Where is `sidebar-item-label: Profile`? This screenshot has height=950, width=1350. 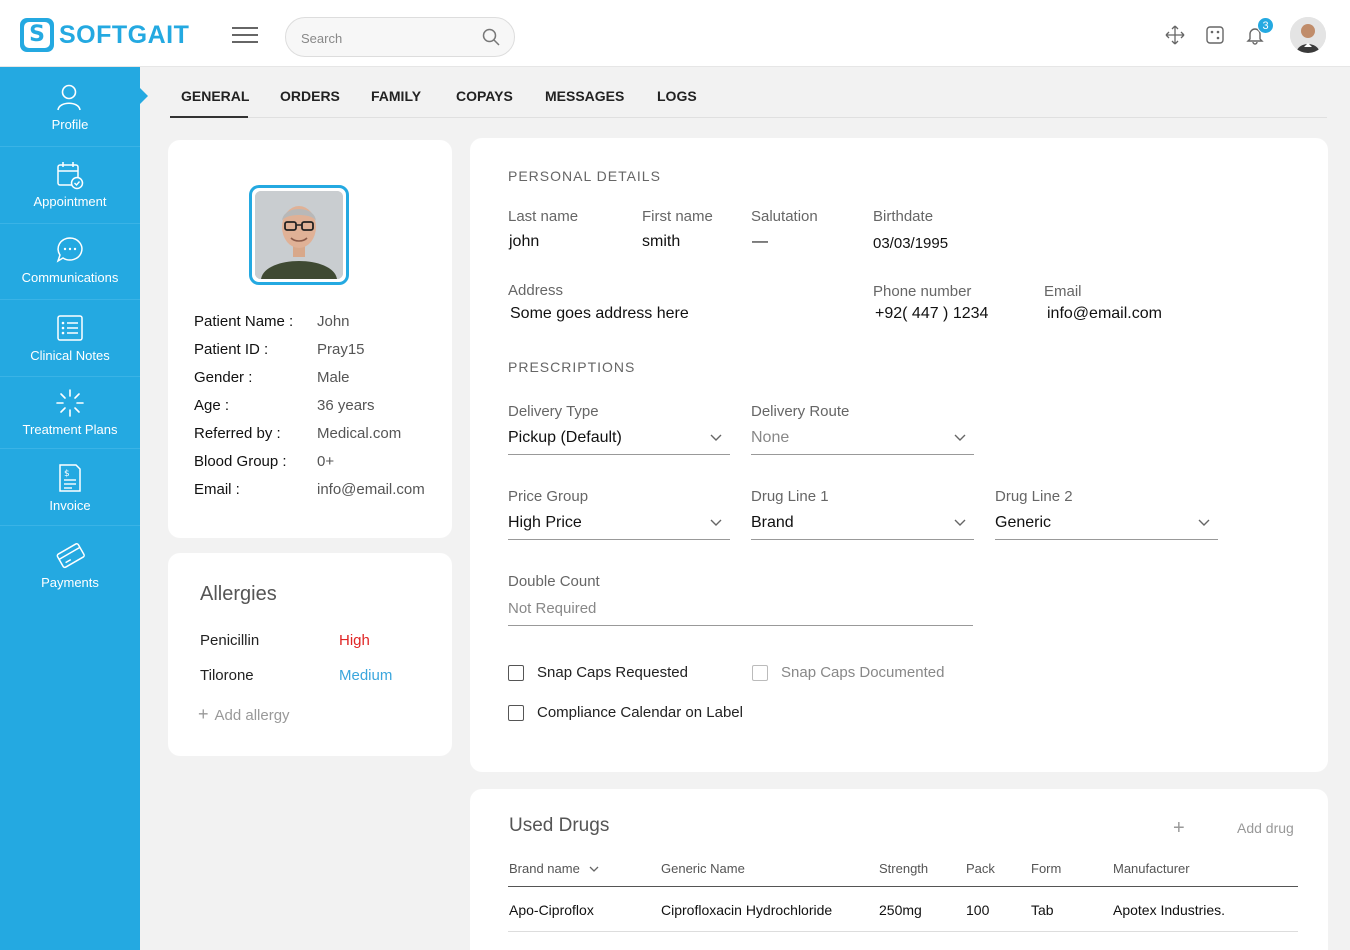
sidebar-item-label: Profile is located at coordinates (70, 124).